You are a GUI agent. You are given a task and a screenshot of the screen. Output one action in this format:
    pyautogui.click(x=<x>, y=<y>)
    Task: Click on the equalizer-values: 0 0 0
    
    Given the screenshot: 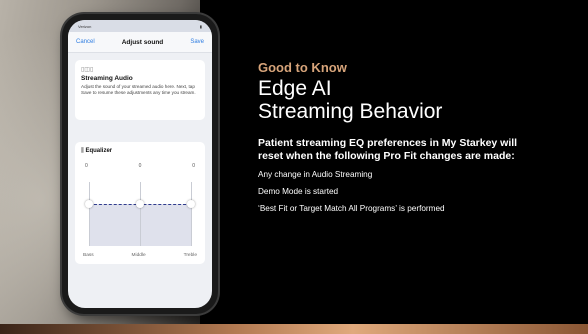 What is the action you would take?
    pyautogui.click(x=140, y=166)
    